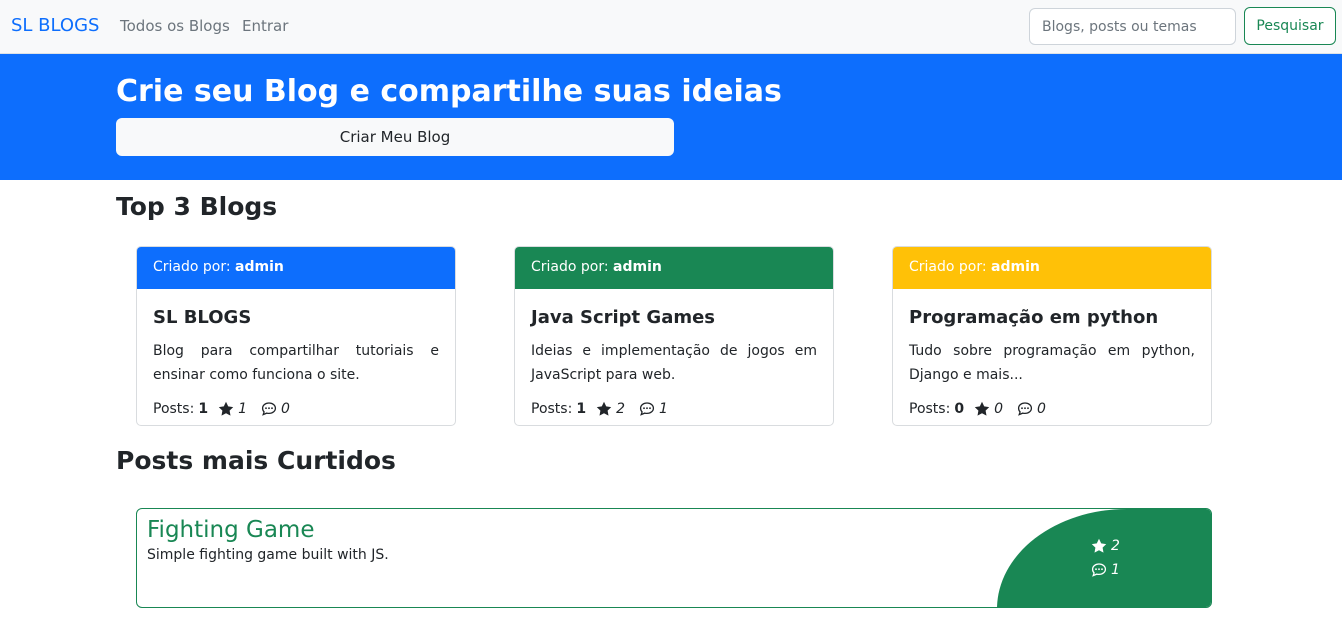 This screenshot has width=1342, height=623. Describe the element at coordinates (1115, 570) in the screenshot. I see `post-comments-count: 1` at that location.